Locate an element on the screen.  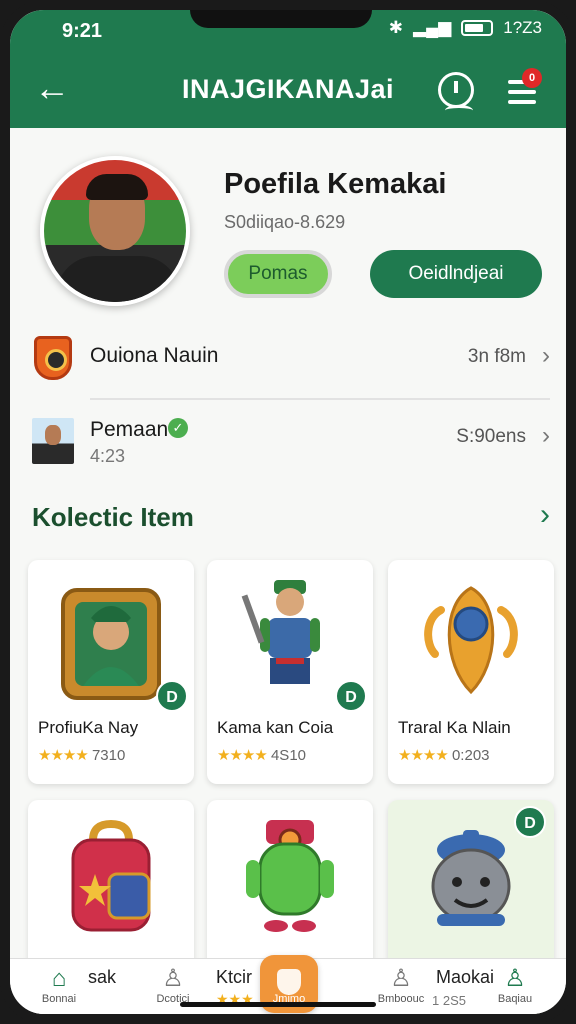
app-title: INAJGIKANAJai is located at coordinates (288, 89).